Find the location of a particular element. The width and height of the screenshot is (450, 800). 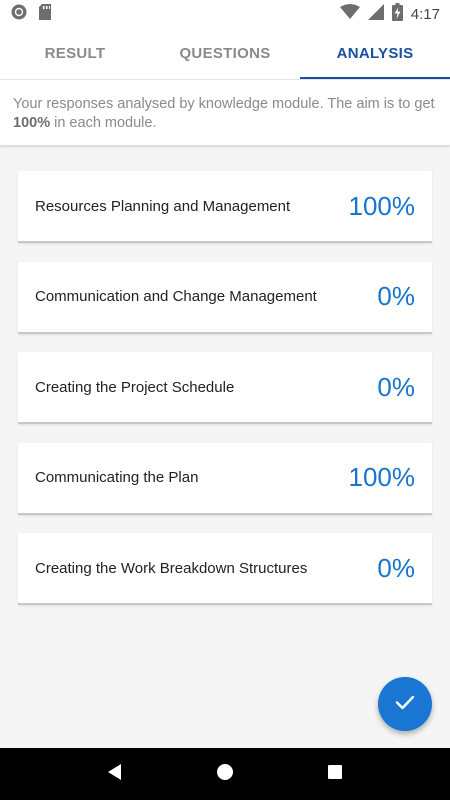

module-name: Communicating the Plan is located at coordinates (117, 477).